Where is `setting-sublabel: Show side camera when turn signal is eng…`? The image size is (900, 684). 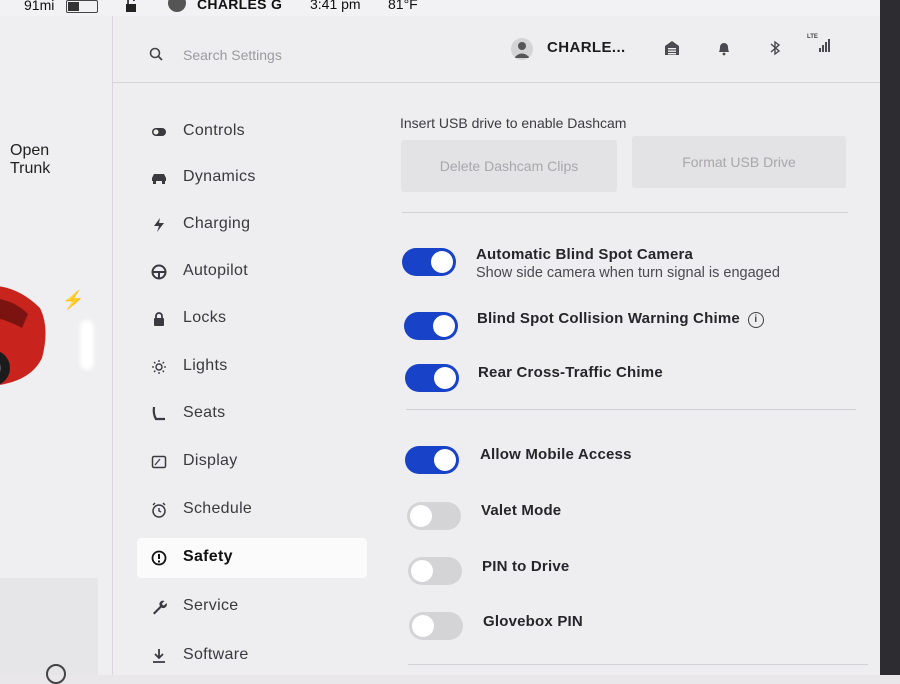 setting-sublabel: Show side camera when turn signal is eng… is located at coordinates (628, 273).